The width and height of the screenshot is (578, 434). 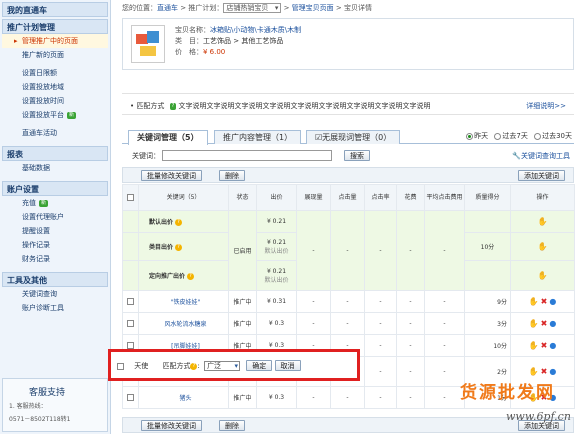 I want to click on sidebar-item-label: 充值, so click(x=29, y=203).